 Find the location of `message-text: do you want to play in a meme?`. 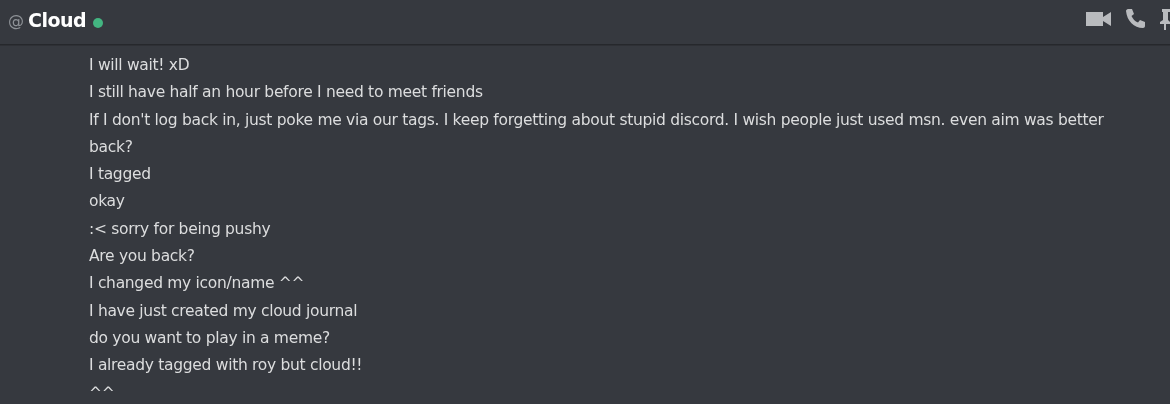

message-text: do you want to play in a meme? is located at coordinates (210, 338).